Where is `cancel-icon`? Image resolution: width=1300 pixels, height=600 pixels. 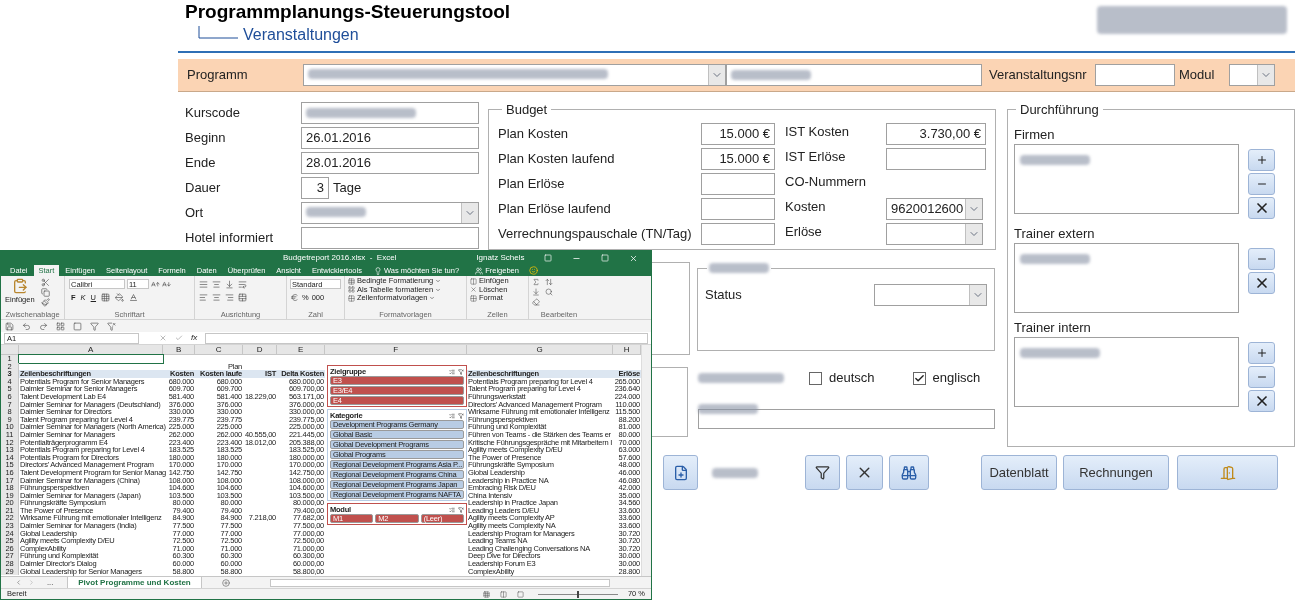
cancel-icon is located at coordinates (163, 338).